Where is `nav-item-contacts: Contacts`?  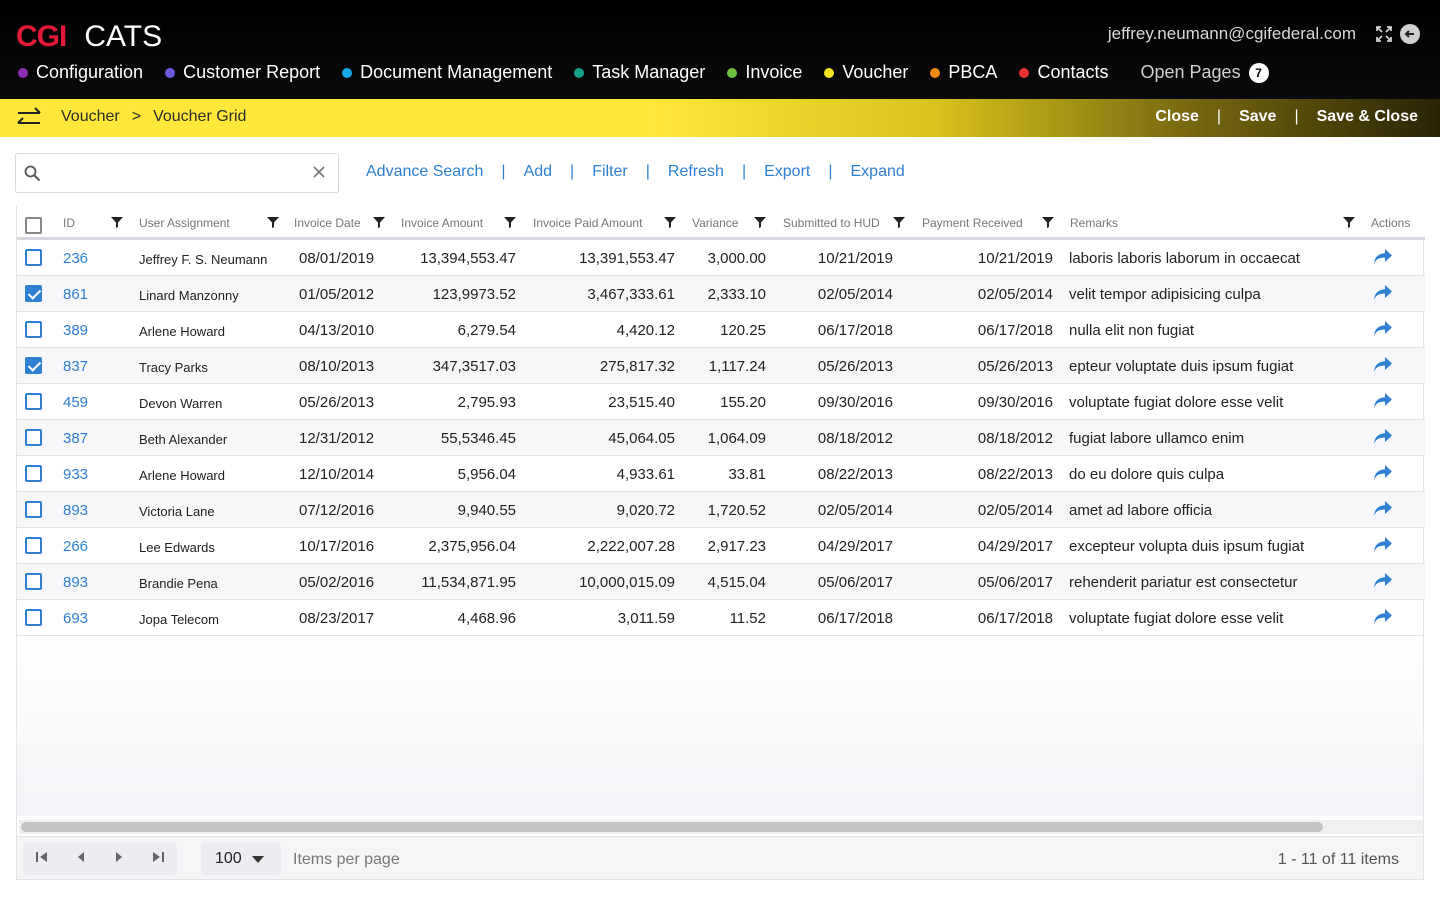 nav-item-contacts: Contacts is located at coordinates (1064, 72).